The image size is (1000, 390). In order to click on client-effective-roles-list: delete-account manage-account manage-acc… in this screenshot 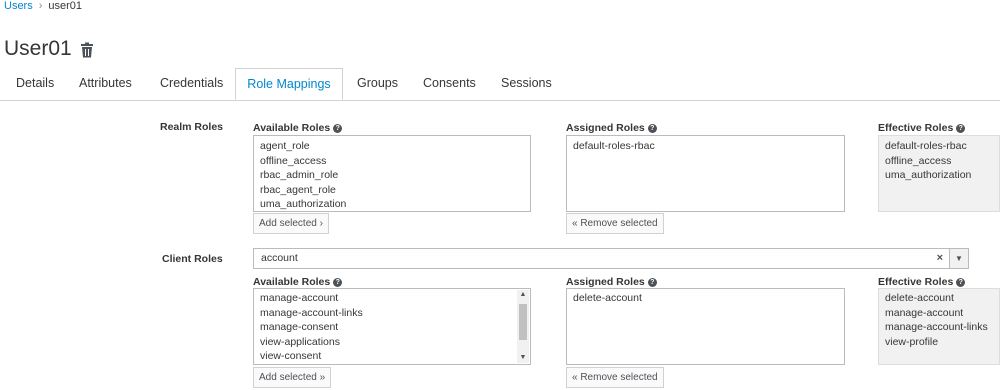, I will do `click(939, 326)`.